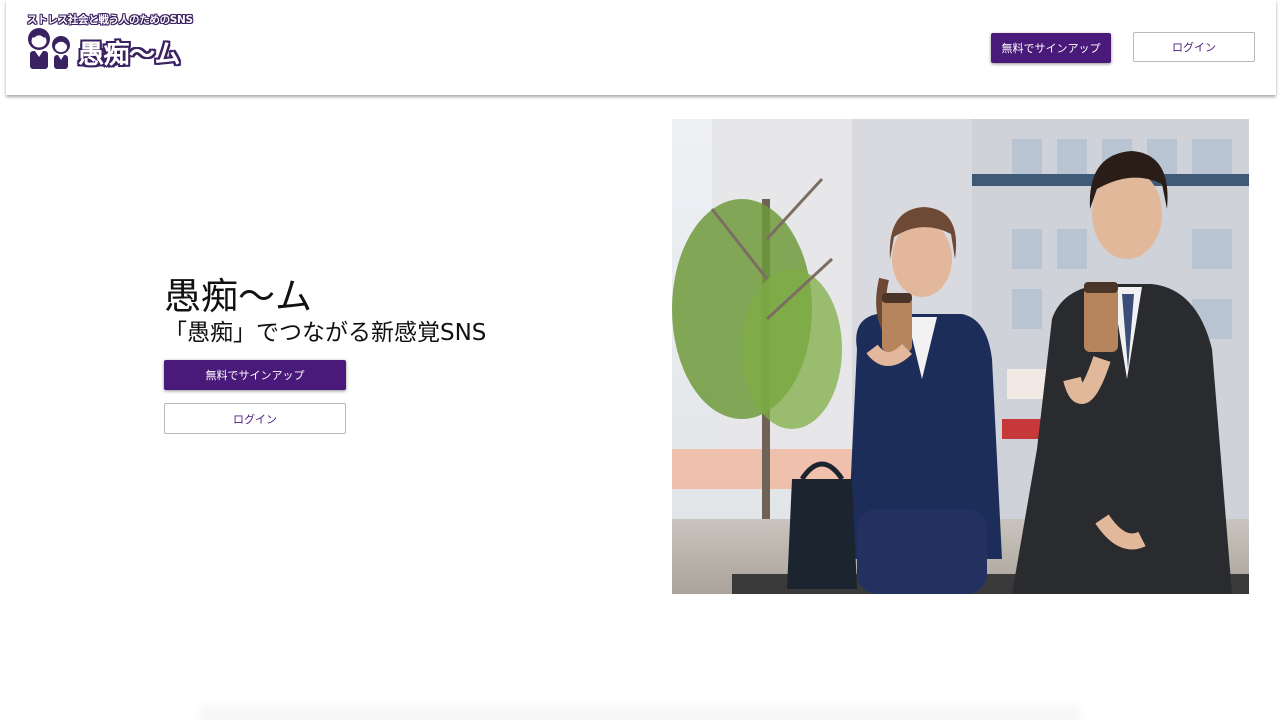 This screenshot has height=720, width=1280. Describe the element at coordinates (129, 55) in the screenshot. I see `logo-name: 愚痴〜ム` at that location.